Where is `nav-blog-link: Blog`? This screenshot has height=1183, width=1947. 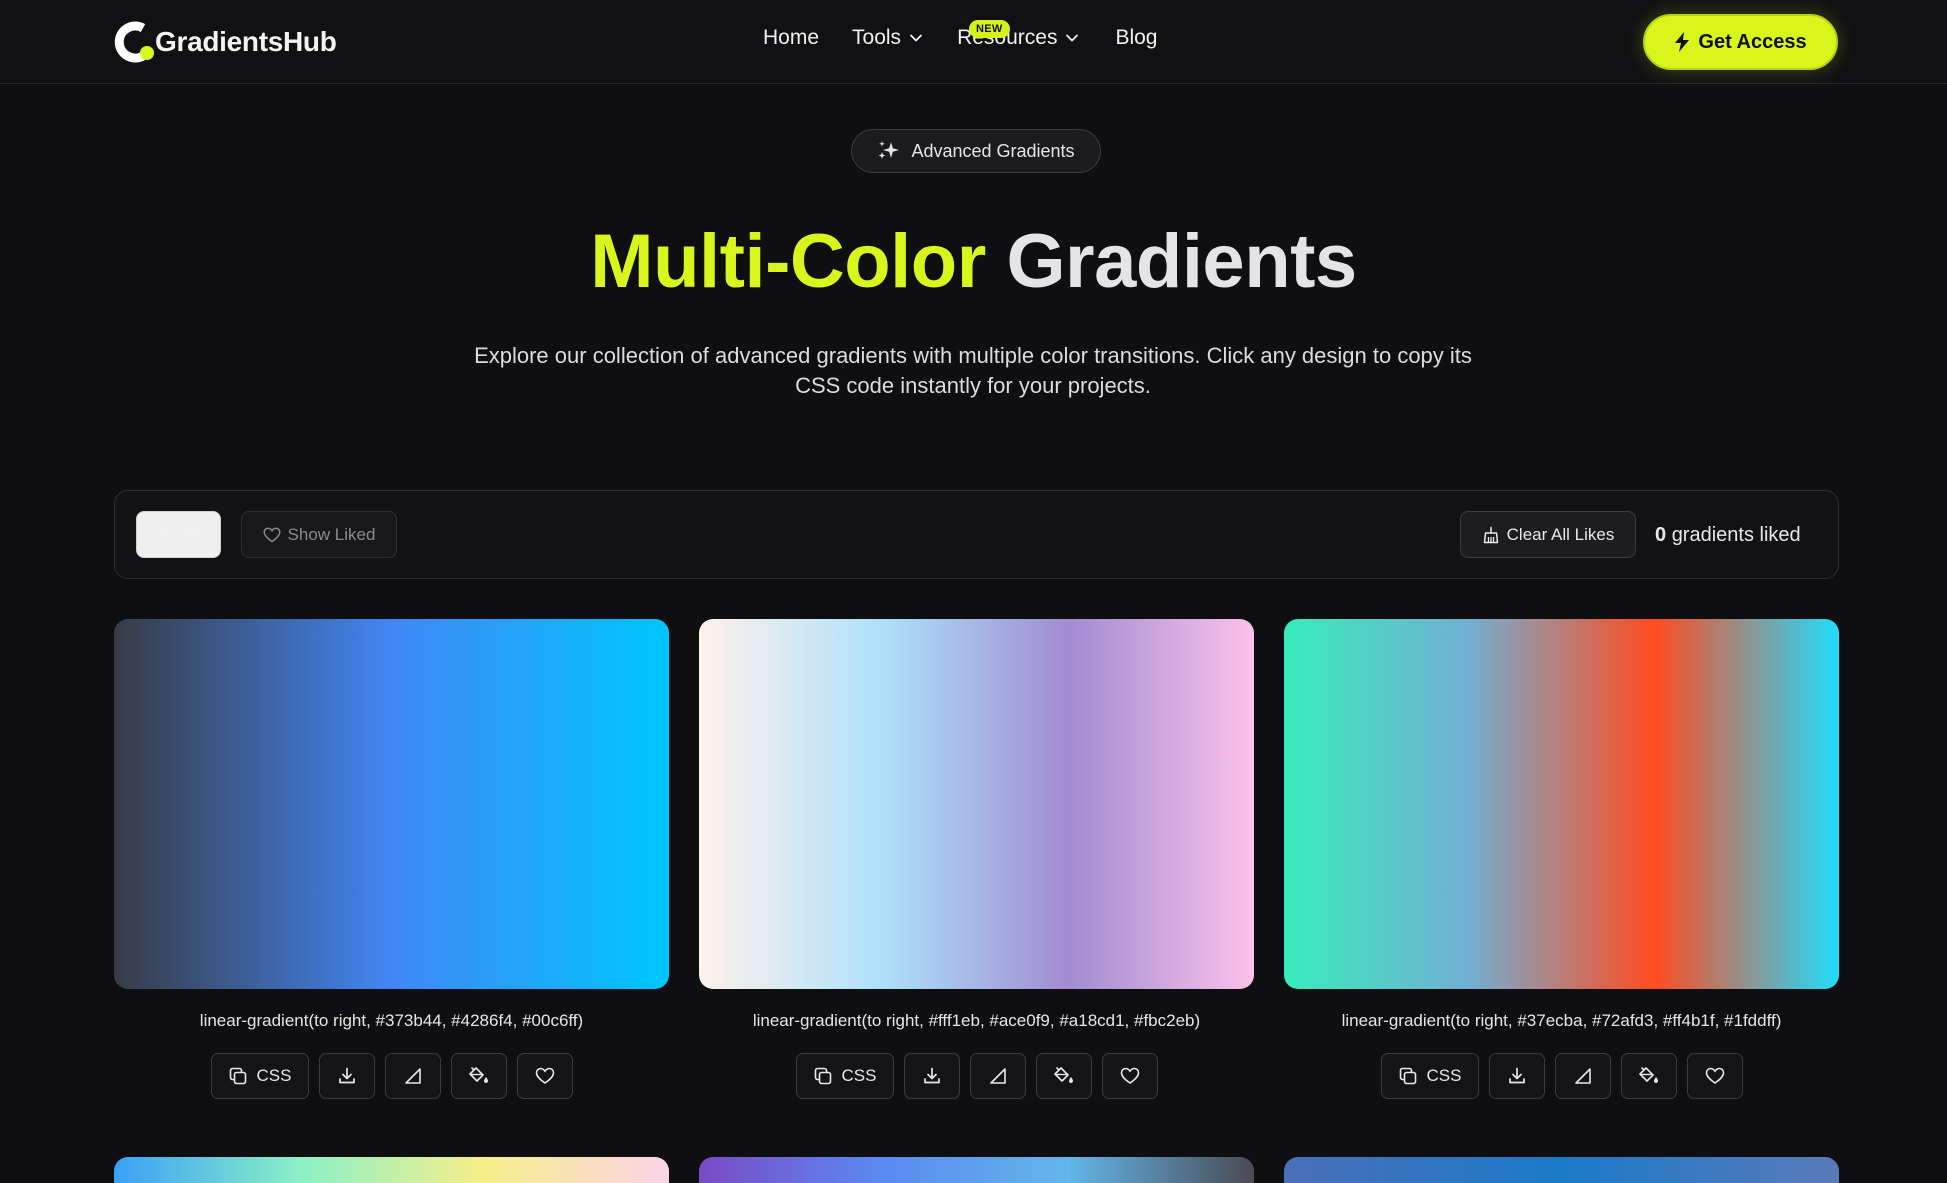
nav-blog-link: Blog is located at coordinates (1136, 38).